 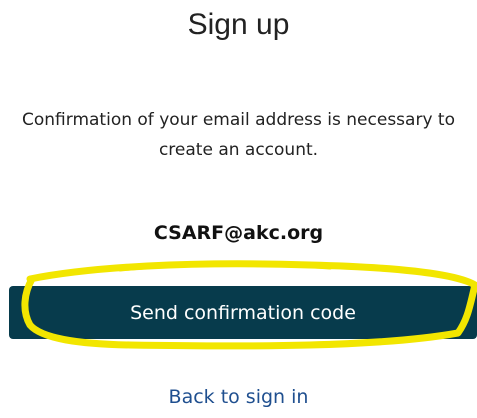 I want to click on confirmation-message-line-2: create an account., so click(x=238, y=150).